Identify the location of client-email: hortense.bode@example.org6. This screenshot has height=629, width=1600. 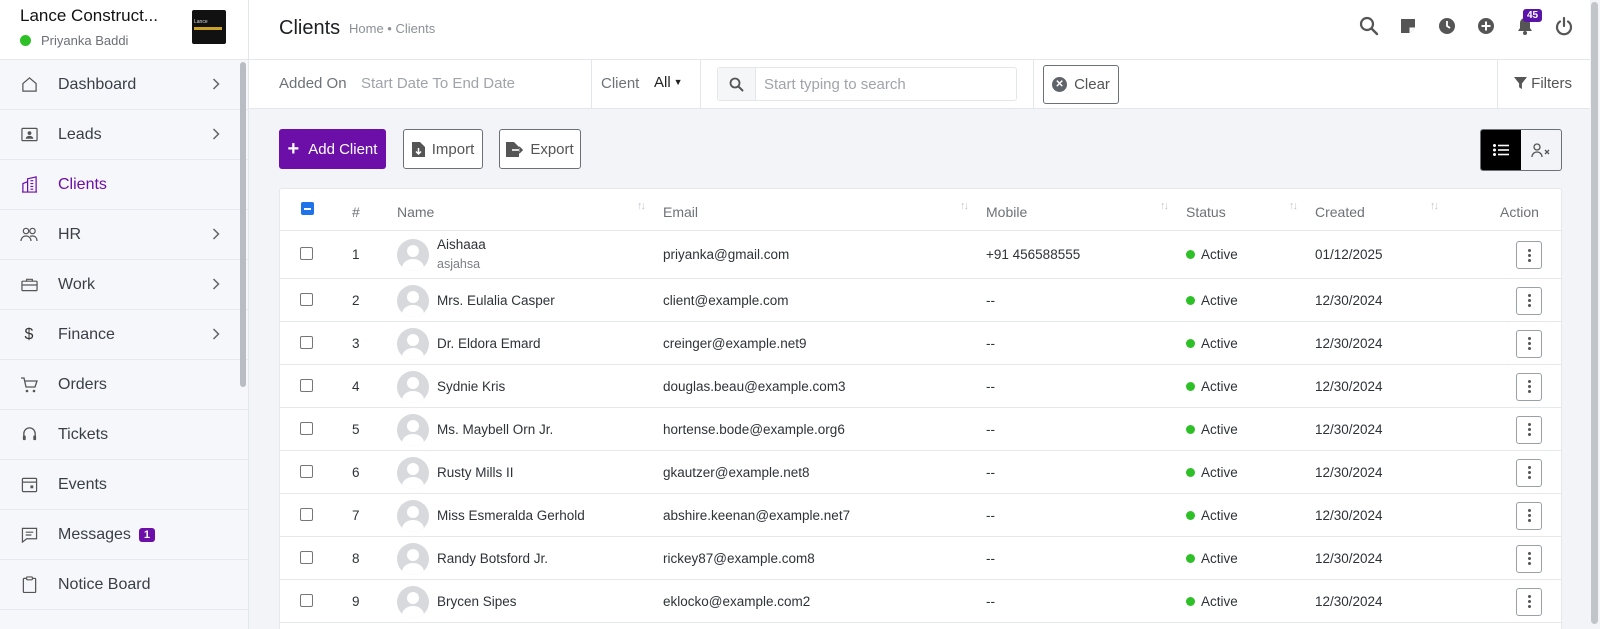
(754, 429).